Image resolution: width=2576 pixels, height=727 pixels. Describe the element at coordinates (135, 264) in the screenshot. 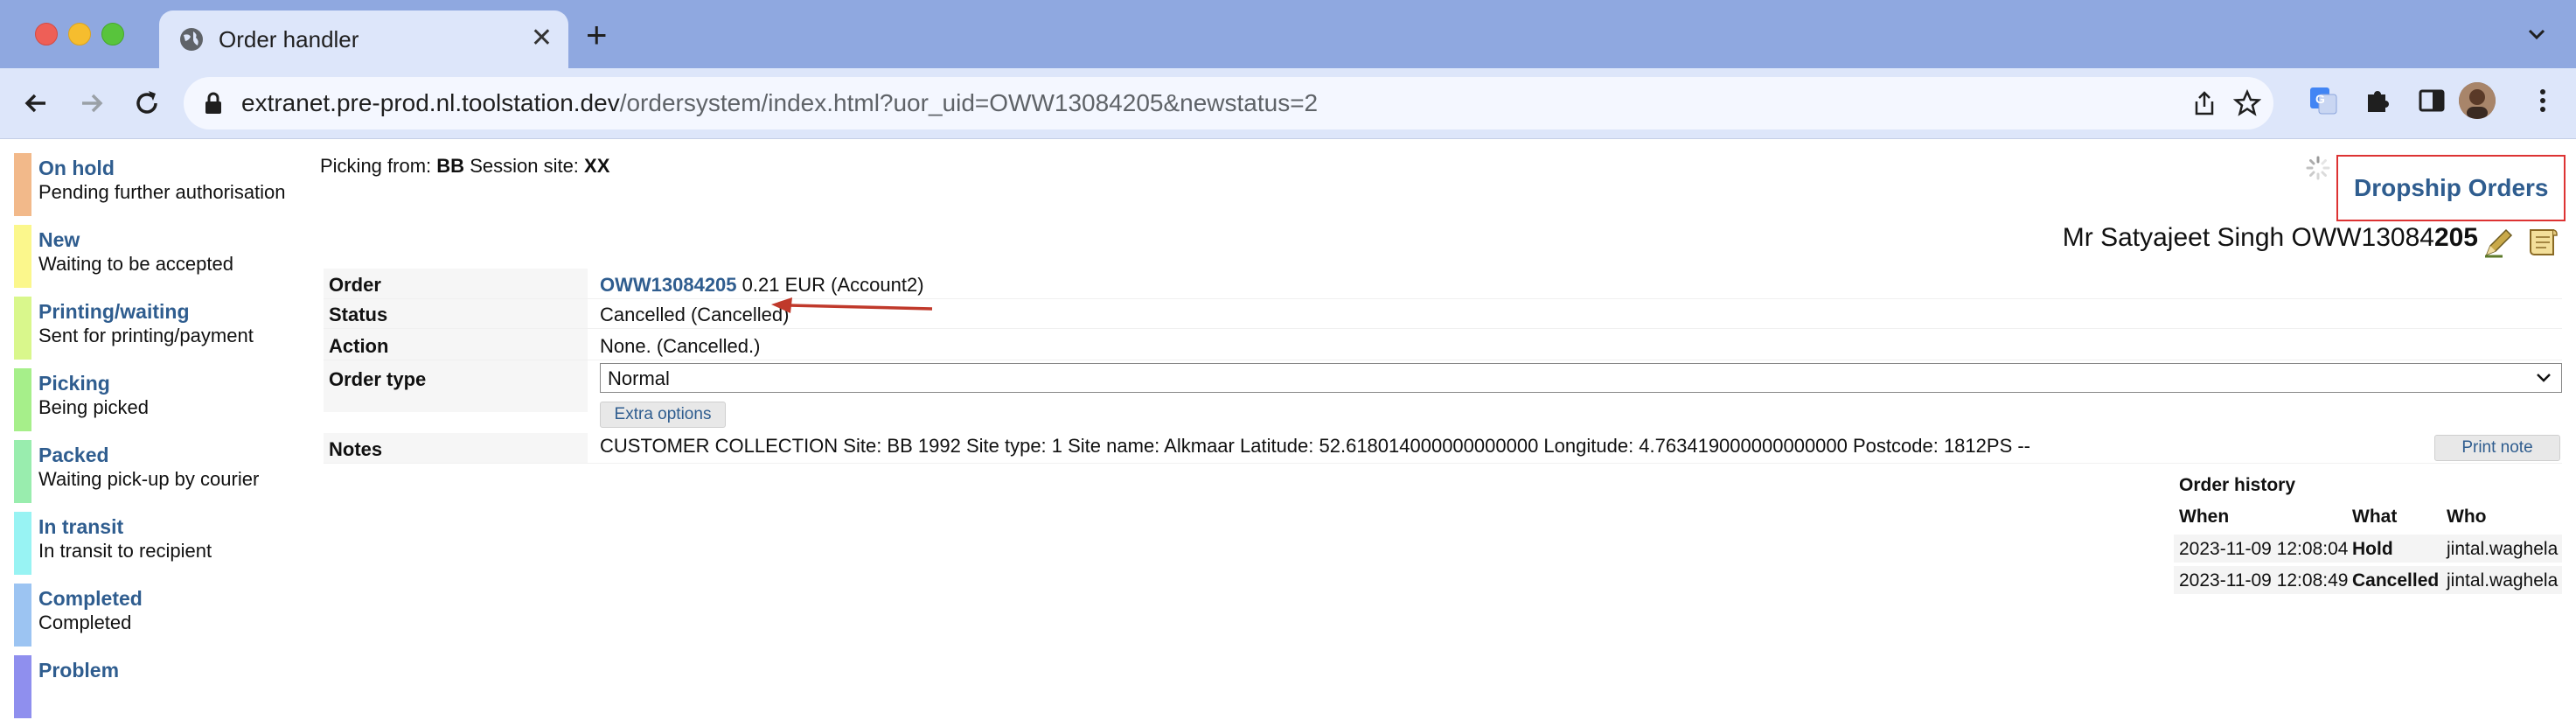

I see `sidebar-item-desc: Waiting to be accepted` at that location.